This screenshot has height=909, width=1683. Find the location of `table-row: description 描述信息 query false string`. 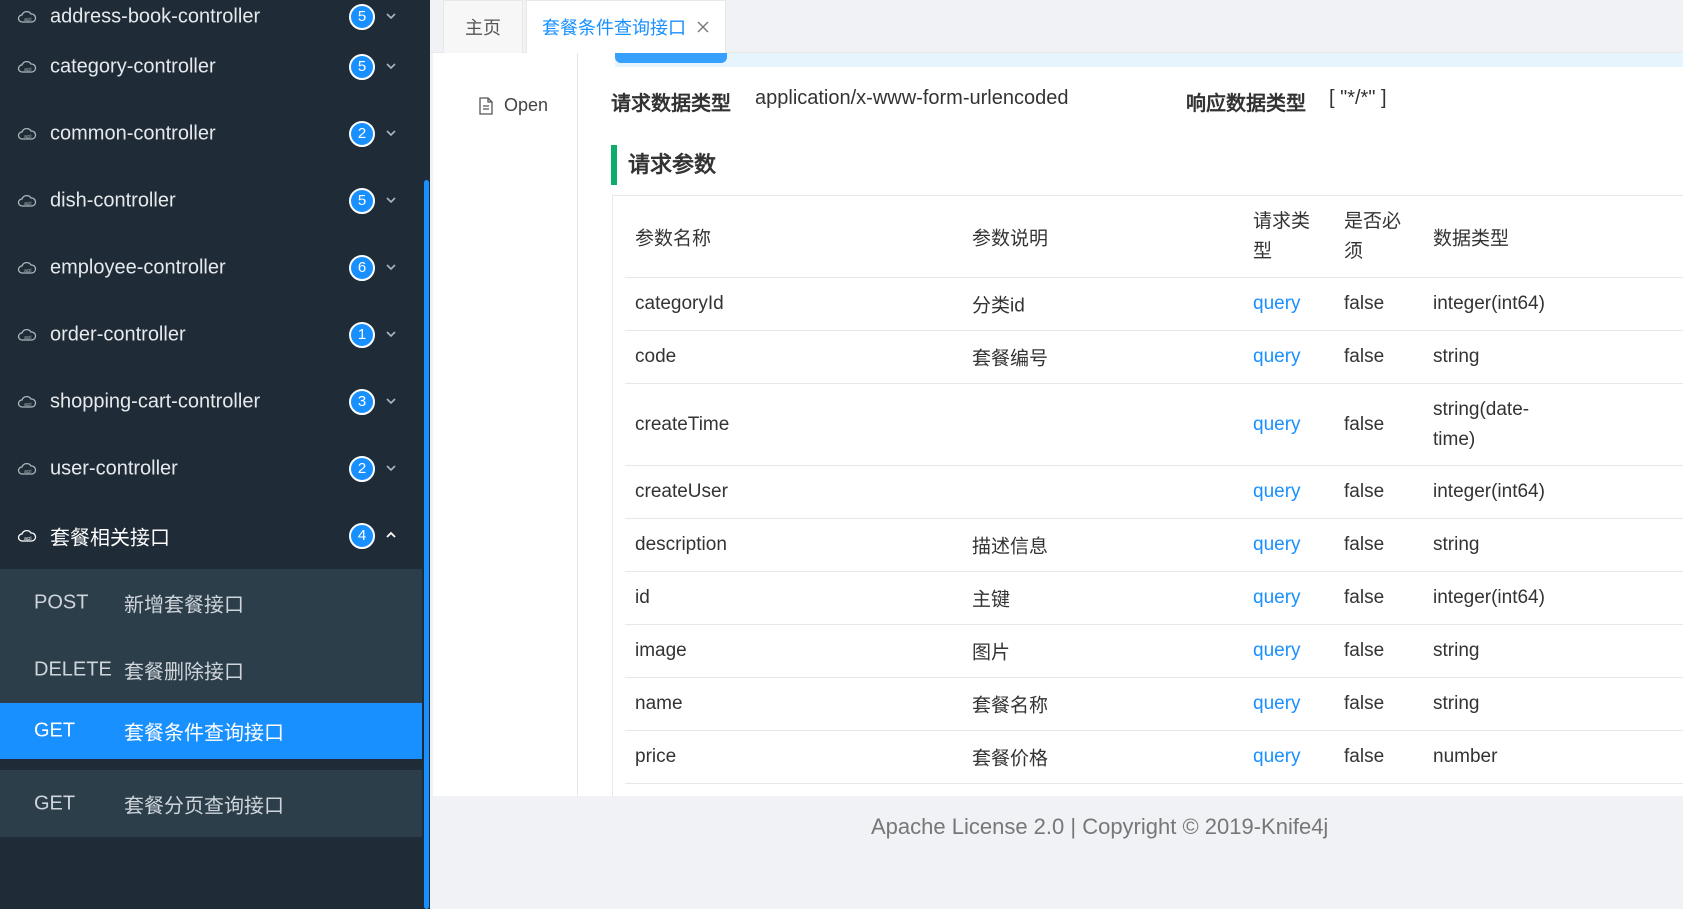

table-row: description 描述信息 query false string is located at coordinates (1154, 545).